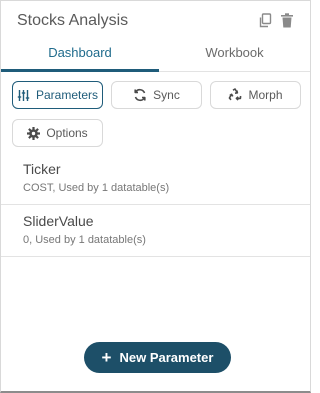  What do you see at coordinates (155, 20) in the screenshot?
I see `panel-header: Stocks Analysis` at bounding box center [155, 20].